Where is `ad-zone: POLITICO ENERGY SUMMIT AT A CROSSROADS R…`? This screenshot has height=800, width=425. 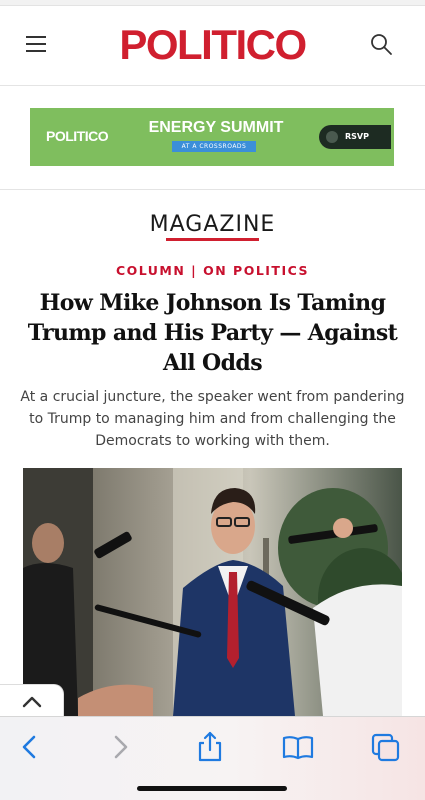
ad-zone: POLITICO ENERGY SUMMIT AT A CROSSROADS R… is located at coordinates (212, 138).